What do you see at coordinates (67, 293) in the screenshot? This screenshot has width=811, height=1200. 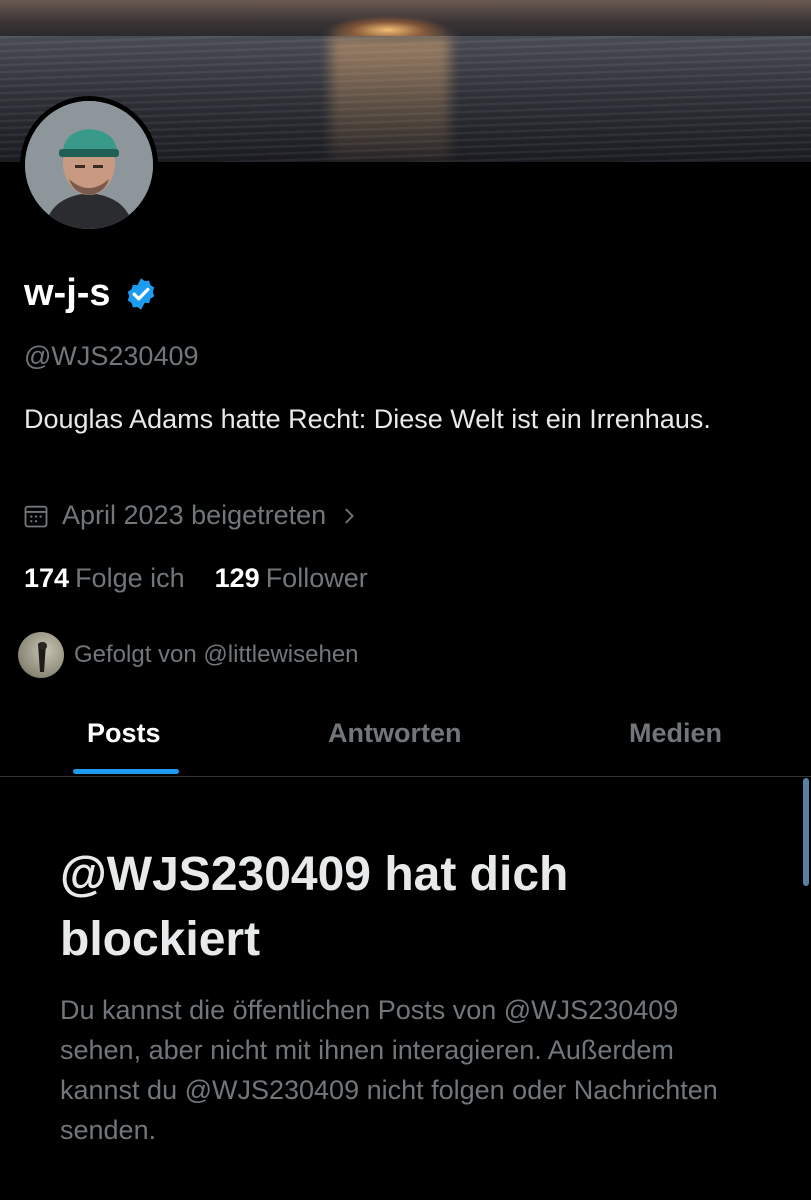 I see `display-name: w-j-s` at bounding box center [67, 293].